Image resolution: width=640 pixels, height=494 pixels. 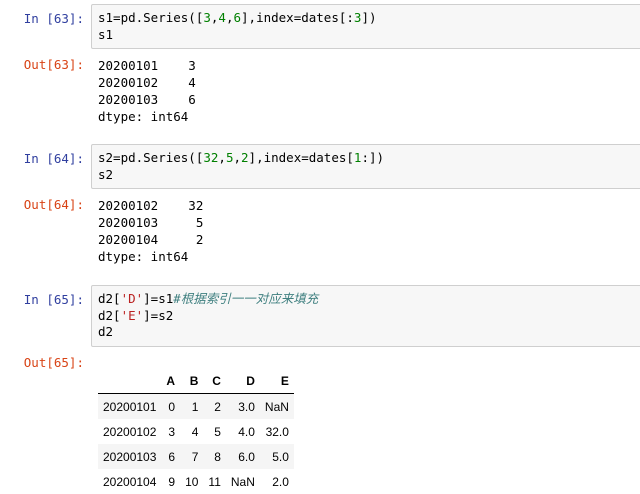 I want to click on row-index: 20200101, so click(x=130, y=406).